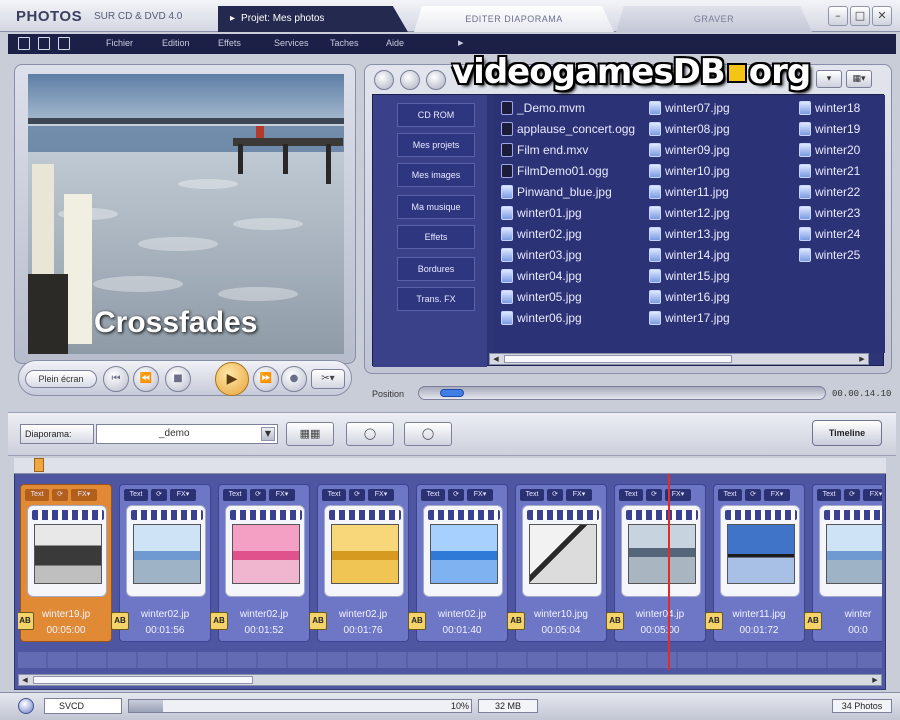 The image size is (900, 720). I want to click on nav-cd-rom: CD ROM, so click(436, 115).